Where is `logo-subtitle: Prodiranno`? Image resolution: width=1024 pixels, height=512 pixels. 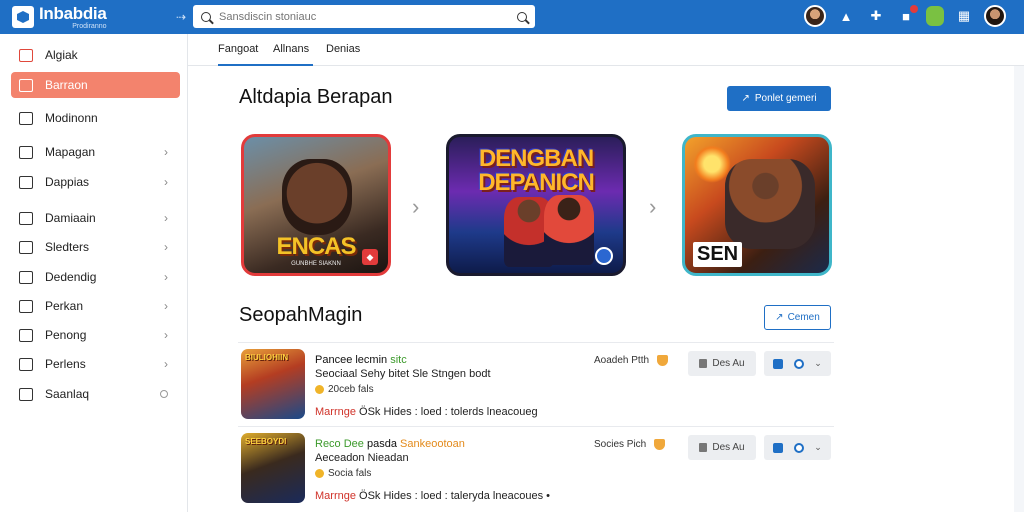
logo-subtitle: Prodiranno is located at coordinates (89, 26).